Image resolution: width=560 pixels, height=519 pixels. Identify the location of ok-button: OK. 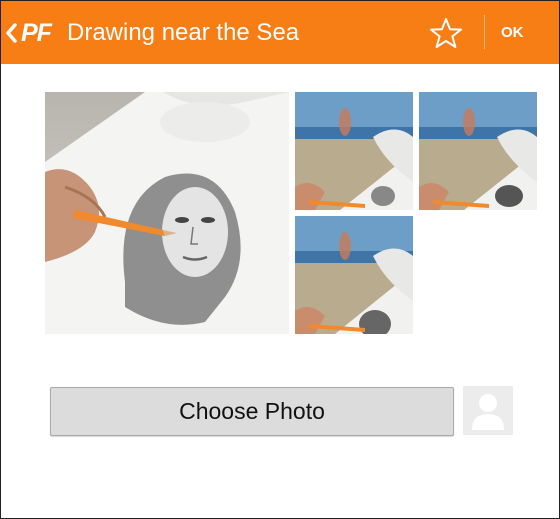
(512, 33).